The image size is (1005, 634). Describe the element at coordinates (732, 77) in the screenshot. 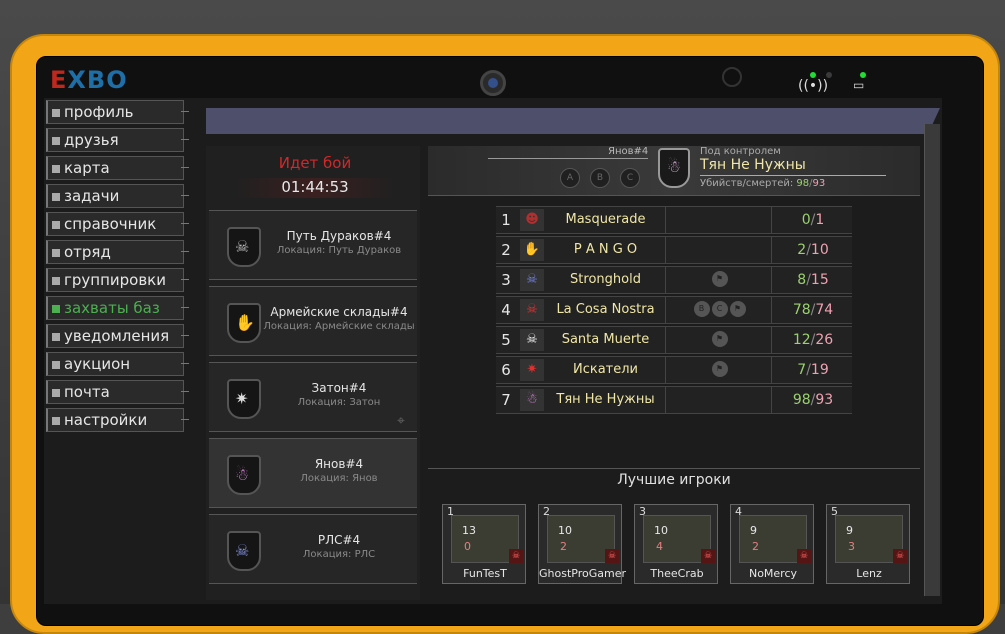

I see `camera-bump` at that location.